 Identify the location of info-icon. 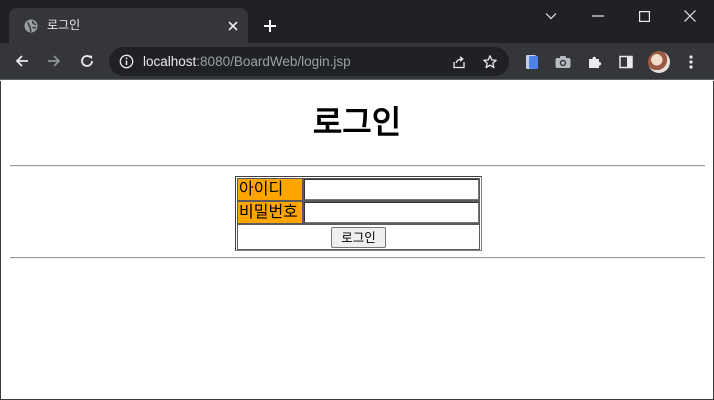
(126, 61).